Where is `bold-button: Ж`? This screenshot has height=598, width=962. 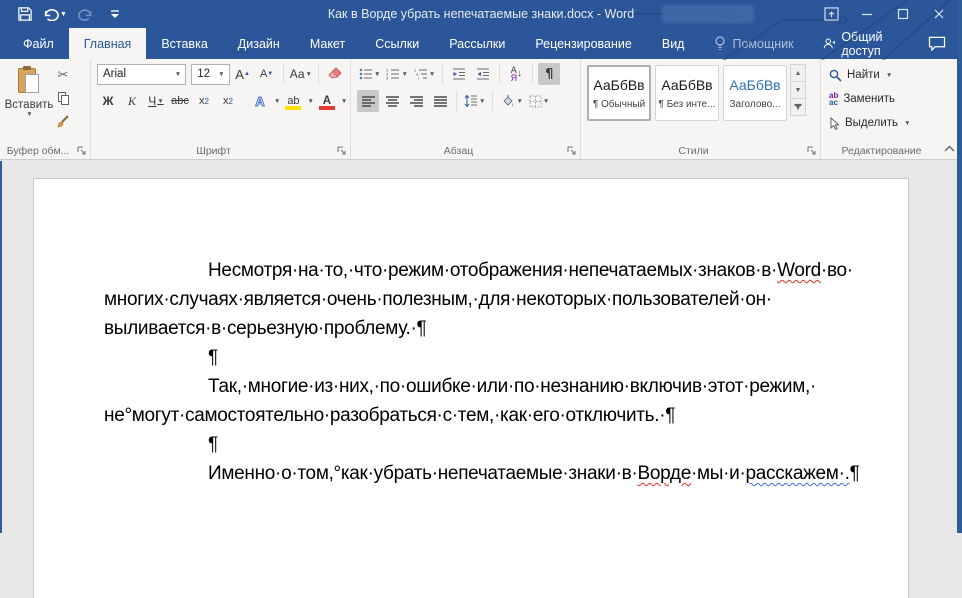
bold-button: Ж is located at coordinates (108, 101).